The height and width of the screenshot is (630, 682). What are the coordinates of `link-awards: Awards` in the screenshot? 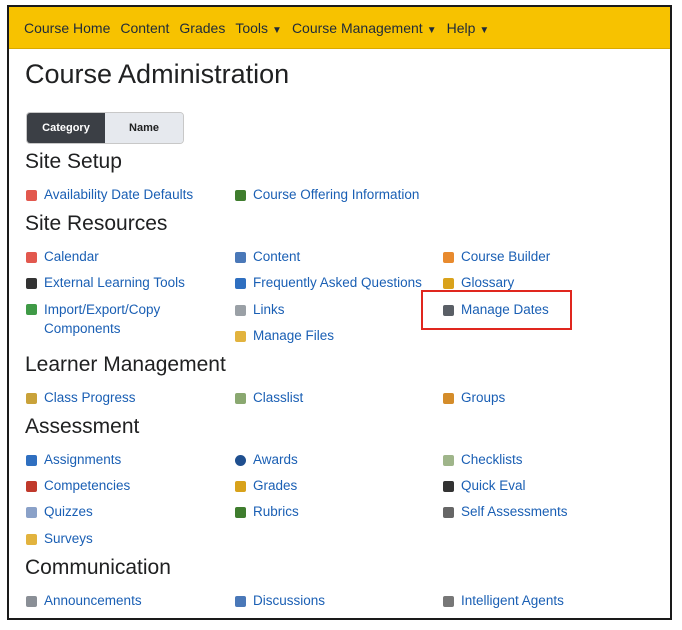 It's located at (266, 459).